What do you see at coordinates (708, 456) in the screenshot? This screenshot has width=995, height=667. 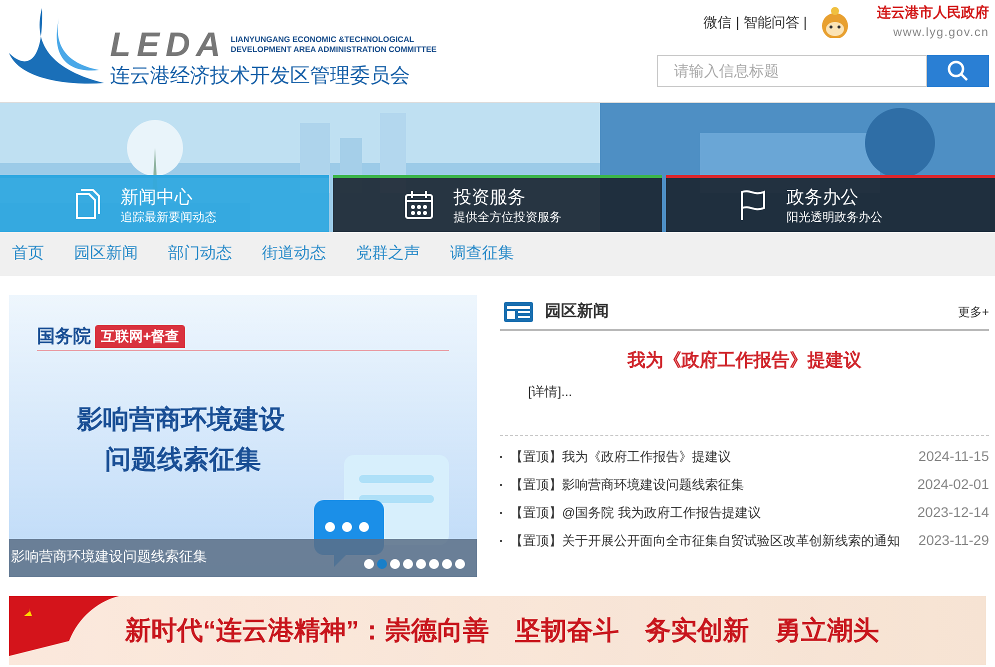 I see `news-item: 【置顶】我为《政府工作报告》提建议` at bounding box center [708, 456].